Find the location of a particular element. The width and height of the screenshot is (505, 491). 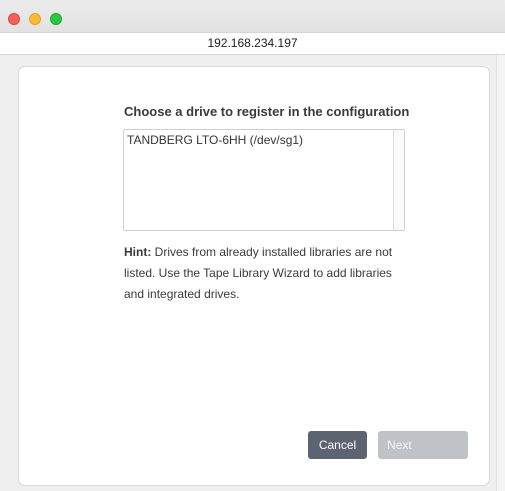

window-close-button is located at coordinates (14, 19).